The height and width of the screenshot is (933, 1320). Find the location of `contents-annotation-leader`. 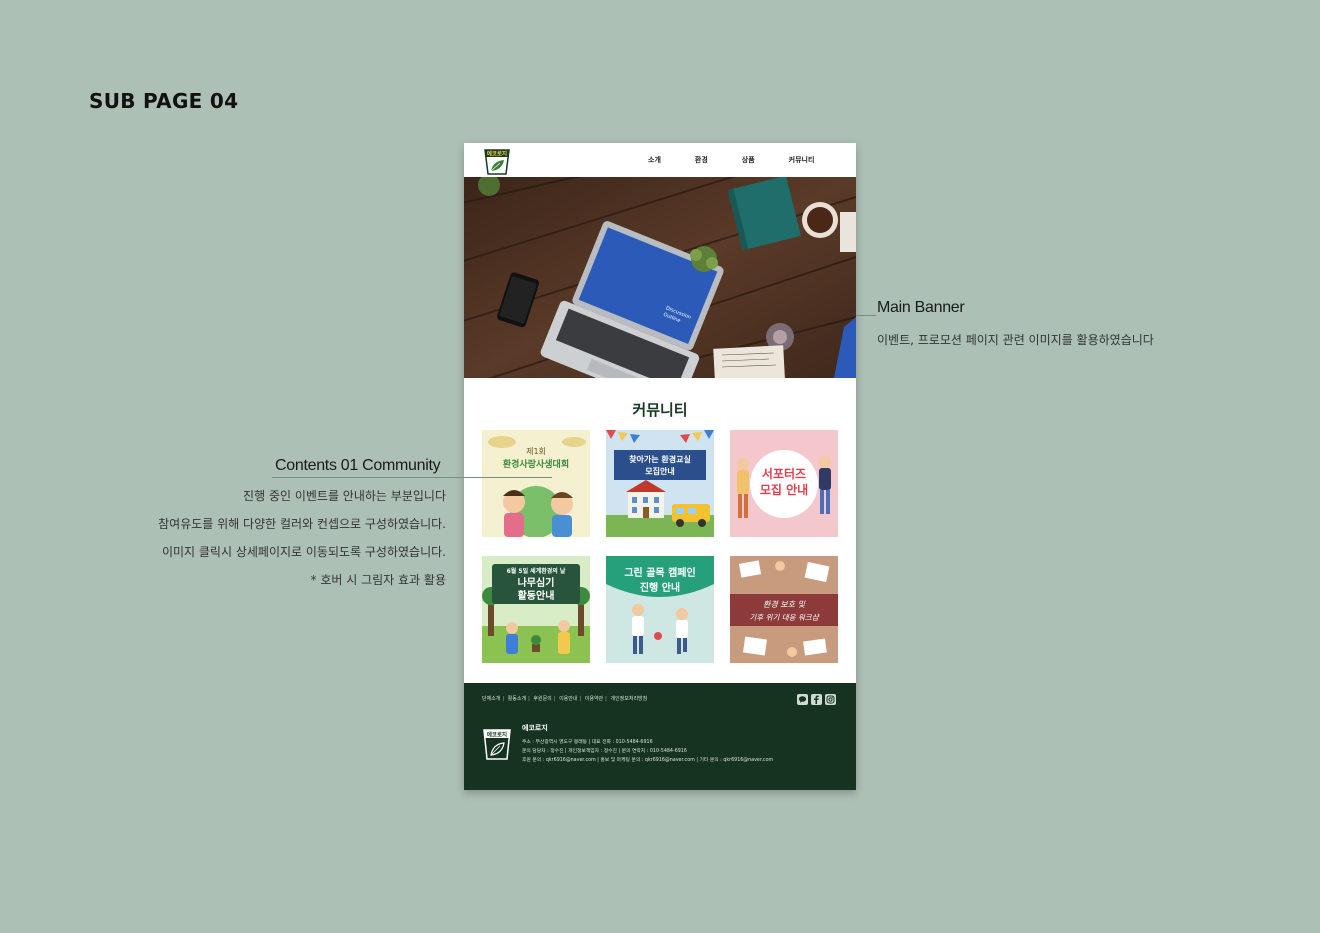

contents-annotation-leader is located at coordinates (412, 477).